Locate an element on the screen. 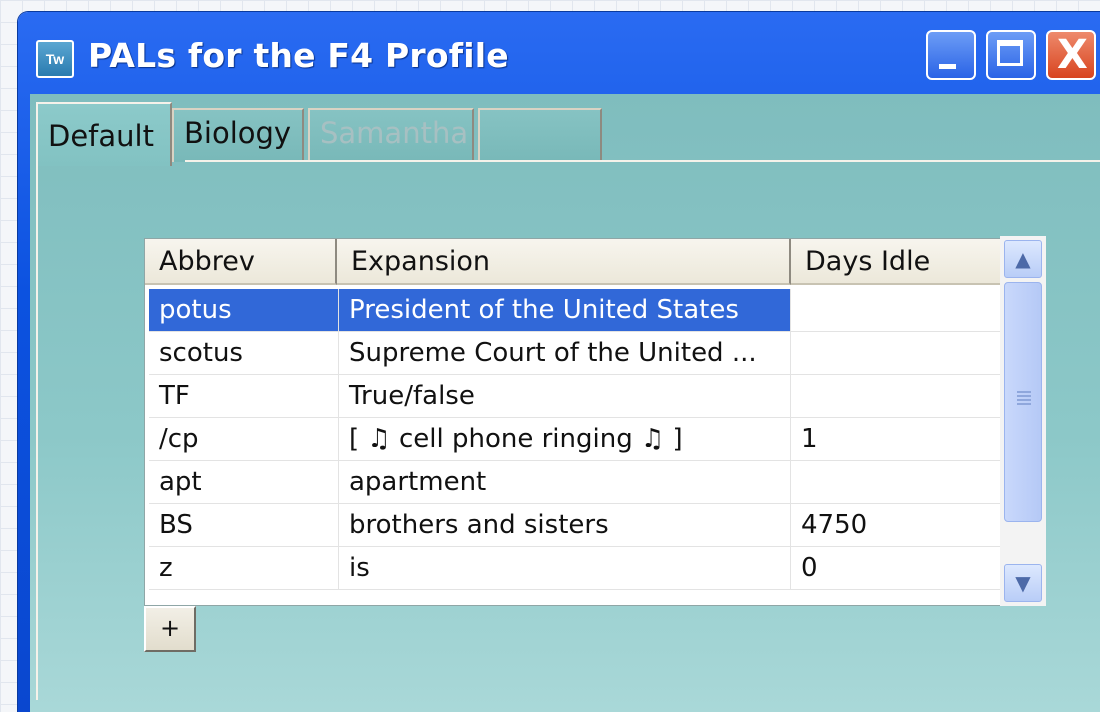 The height and width of the screenshot is (712, 1100). cell-abbrev: scotus is located at coordinates (244, 353).